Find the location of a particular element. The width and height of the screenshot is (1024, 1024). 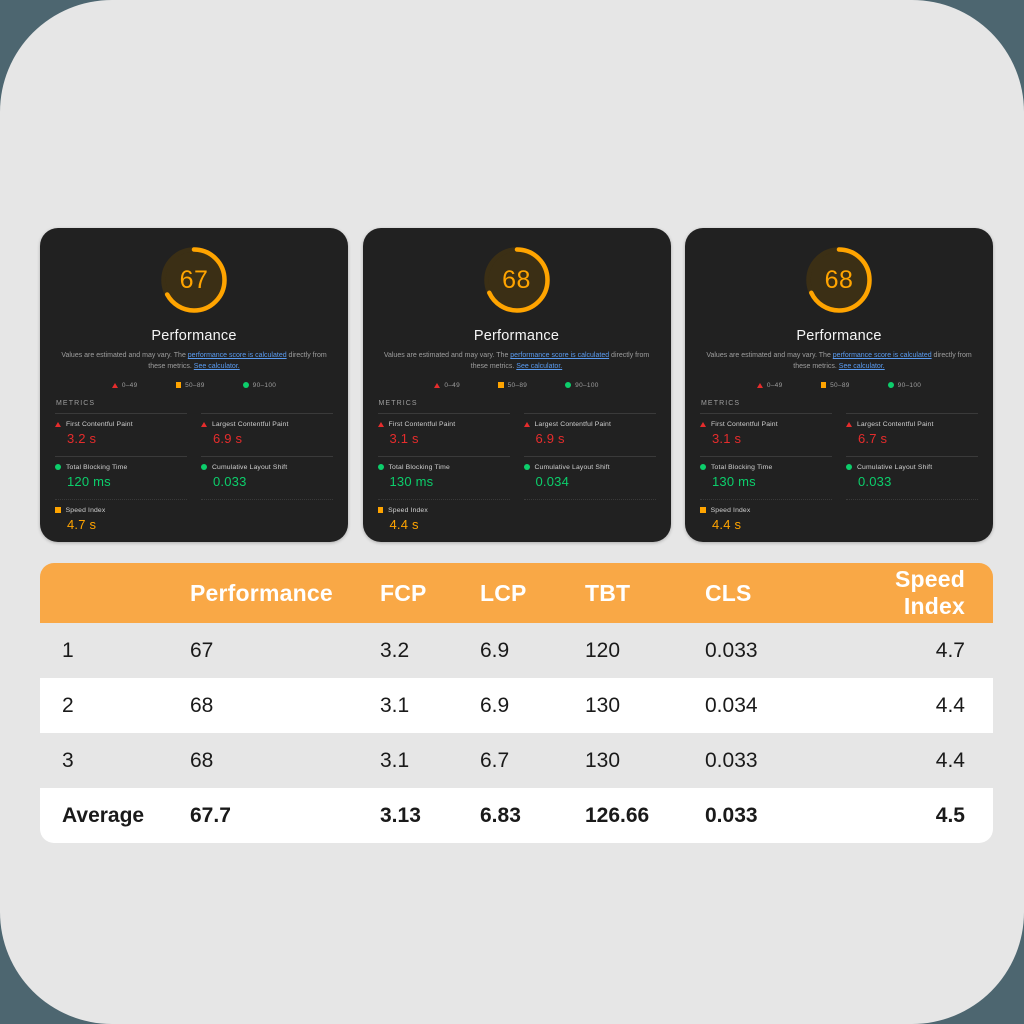

cell-speed-index: 4.7 is located at coordinates (916, 650).